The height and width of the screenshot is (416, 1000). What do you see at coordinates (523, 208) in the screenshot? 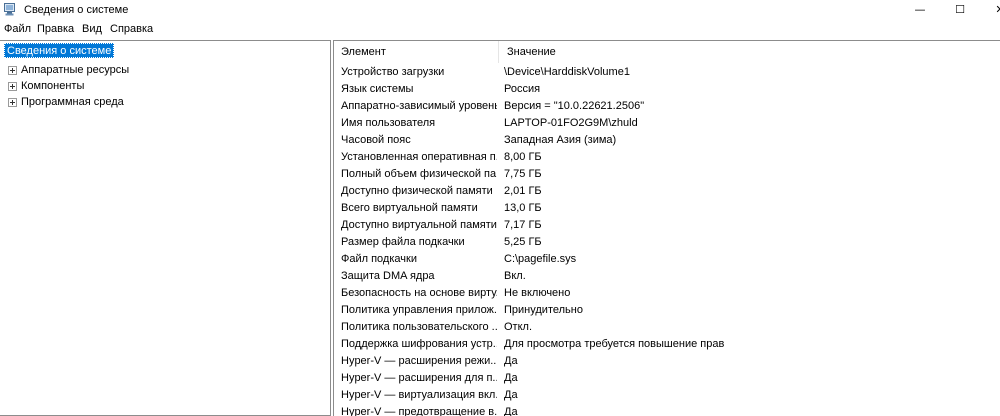
I see `row-value-cell: 13,0 ГБ` at bounding box center [523, 208].